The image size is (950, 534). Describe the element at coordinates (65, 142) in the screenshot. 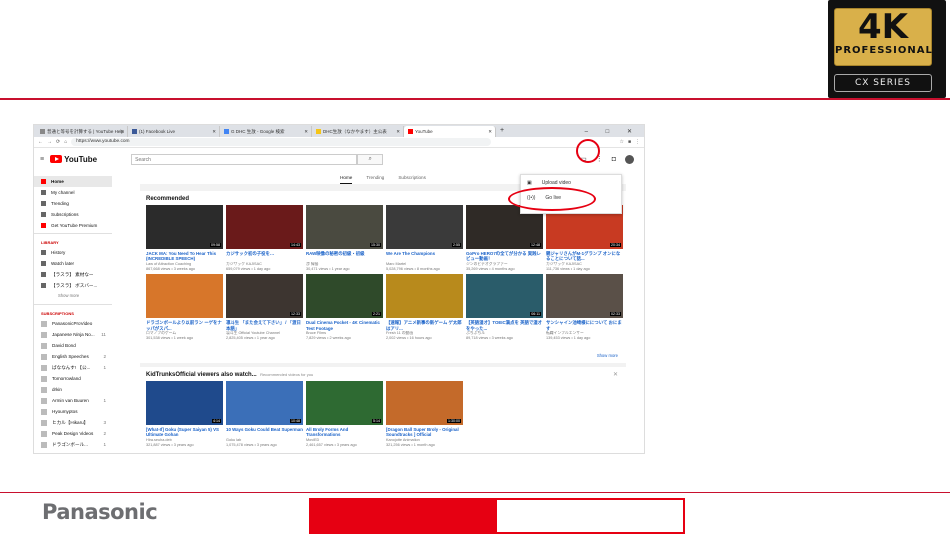

I see `home-icon: ⌂` at that location.